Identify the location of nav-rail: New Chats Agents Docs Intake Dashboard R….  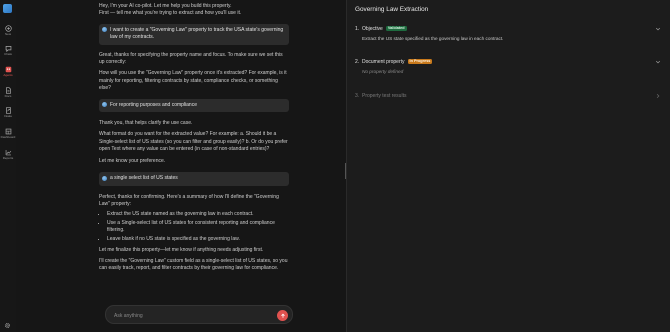
(8, 166).